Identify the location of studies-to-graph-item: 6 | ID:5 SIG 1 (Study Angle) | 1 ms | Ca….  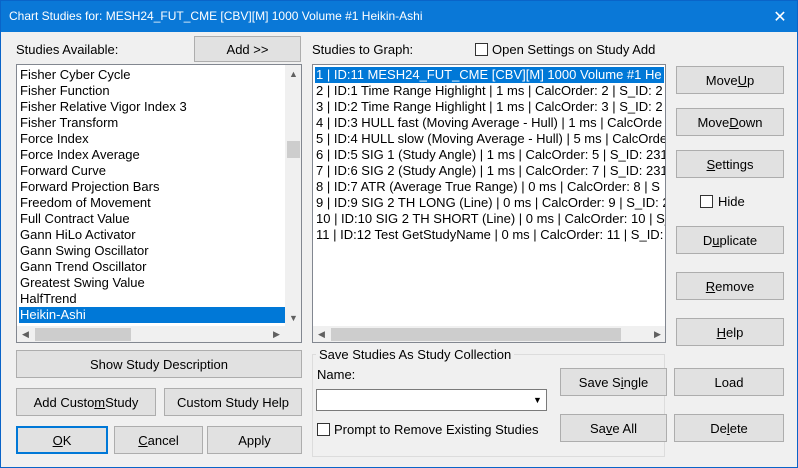
(490, 155).